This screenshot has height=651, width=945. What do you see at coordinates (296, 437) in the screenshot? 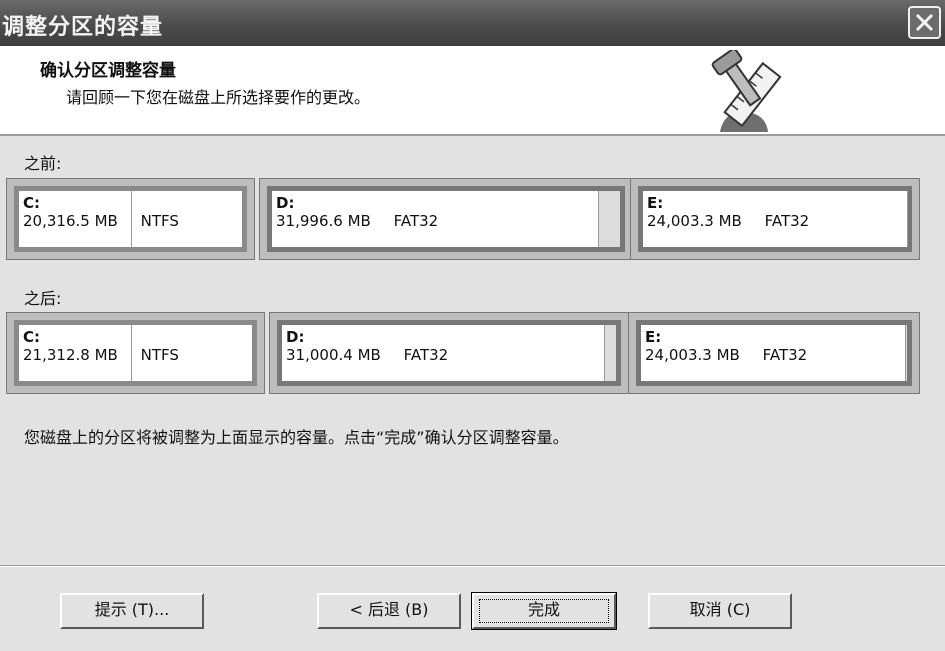
I see `confirmation-note: 您磁盘上的分区将被调整为上面显示的容量。点击“完成”确认分区调整容量。` at bounding box center [296, 437].